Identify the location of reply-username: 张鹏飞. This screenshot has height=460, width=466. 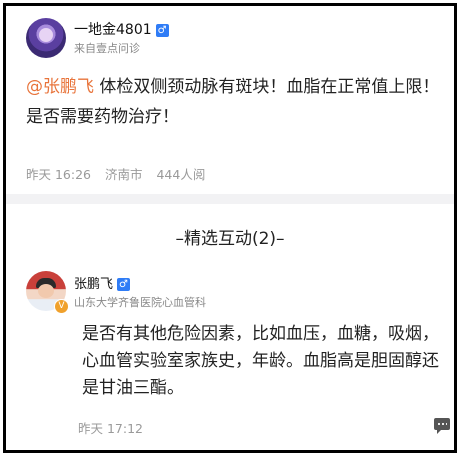
(93, 284).